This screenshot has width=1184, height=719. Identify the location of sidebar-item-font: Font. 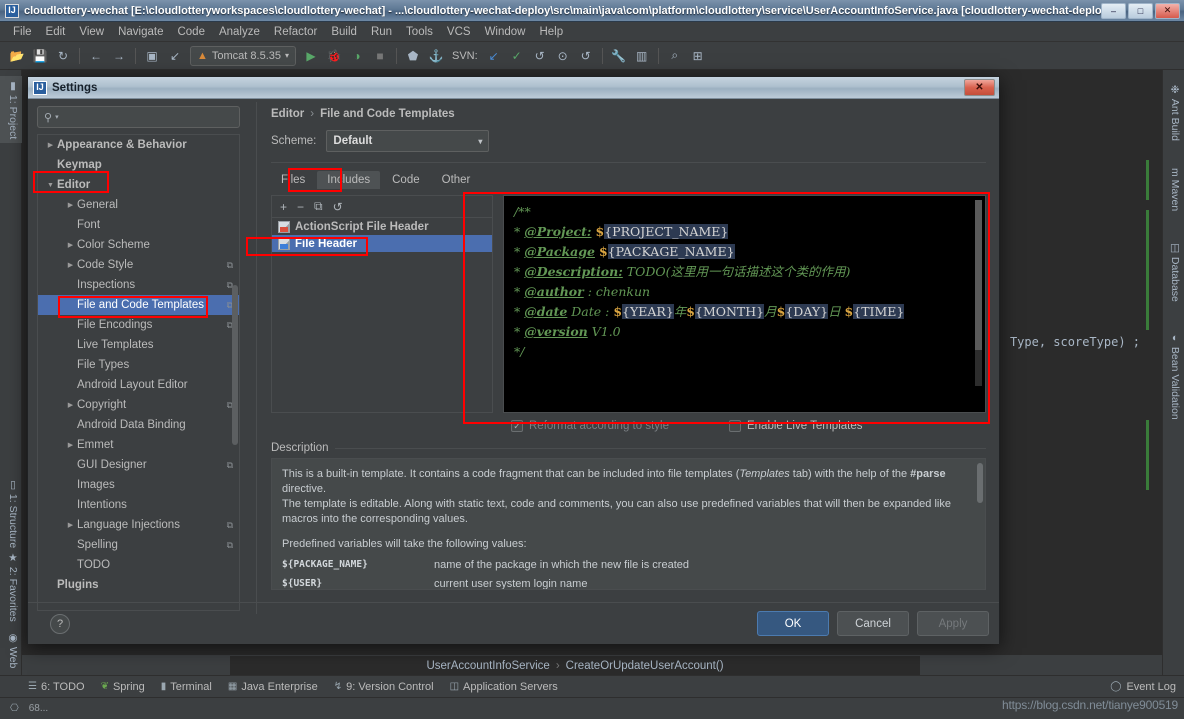
(138, 225).